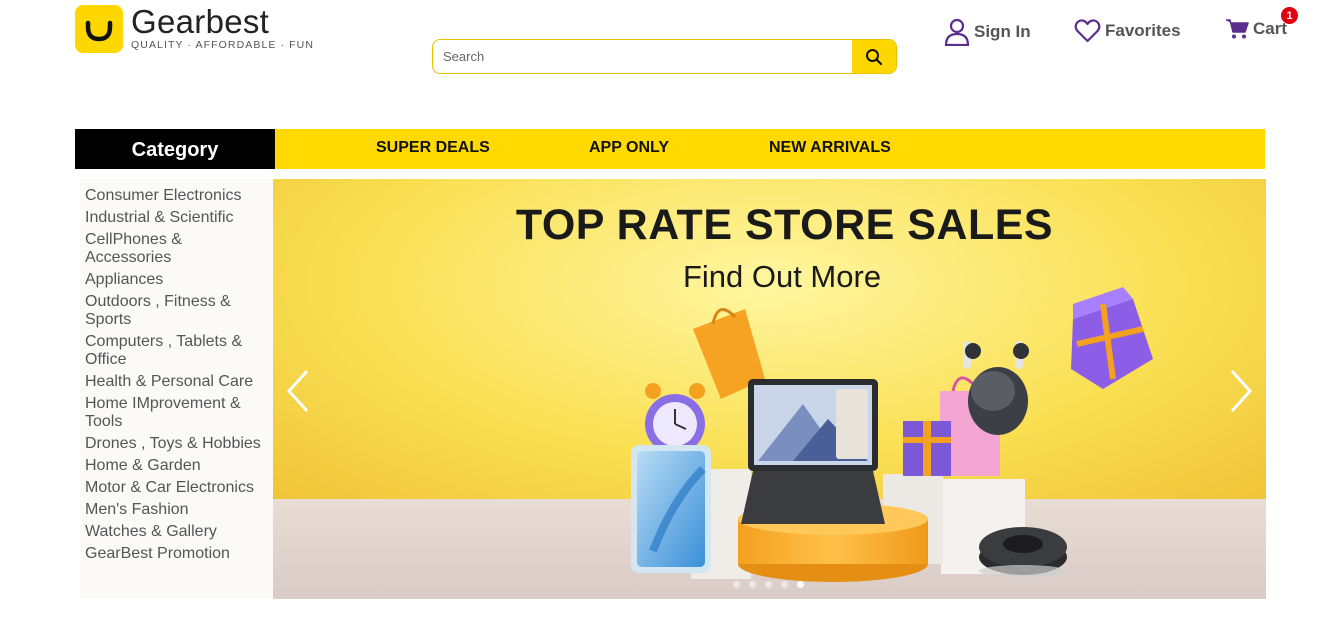 Image resolution: width=1336 pixels, height=622 pixels. What do you see at coordinates (176, 218) in the screenshot?
I see `category-item: Industrial & Scientific` at bounding box center [176, 218].